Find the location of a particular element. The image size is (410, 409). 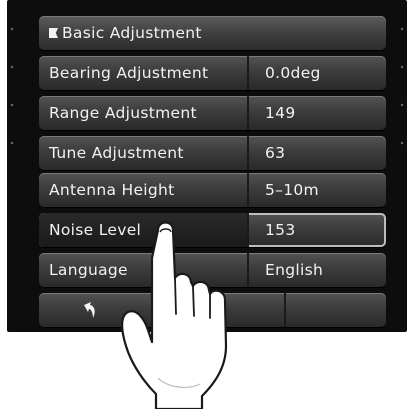

menu-footer is located at coordinates (212, 310).